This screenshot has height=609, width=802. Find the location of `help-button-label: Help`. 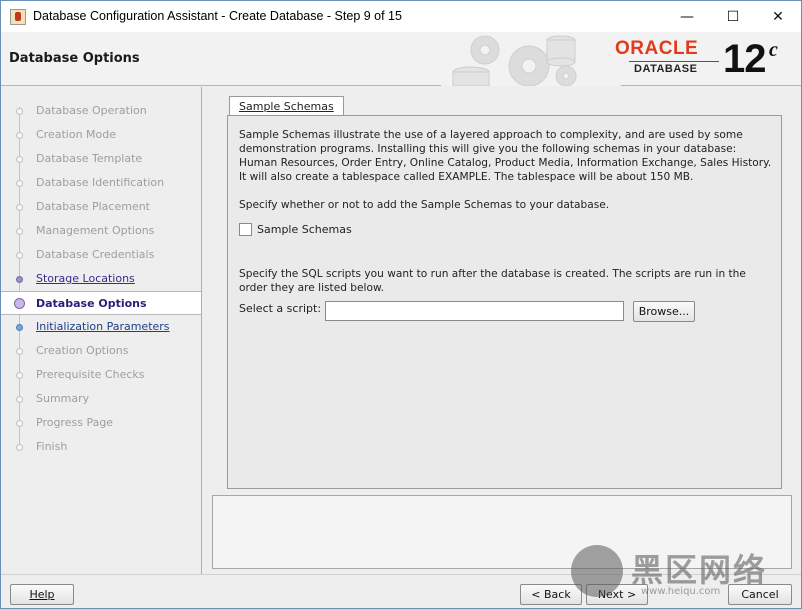

help-button-label: Help is located at coordinates (42, 594).